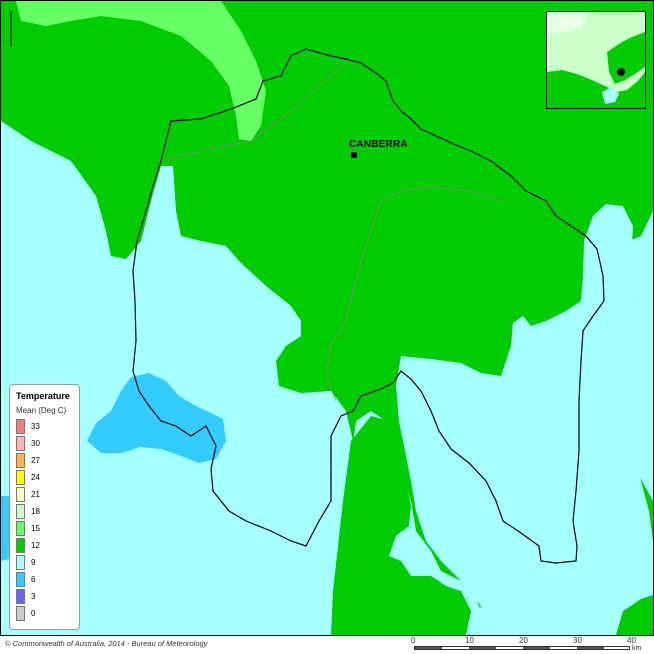  I want to click on scale-tick-label: 20, so click(523, 640).